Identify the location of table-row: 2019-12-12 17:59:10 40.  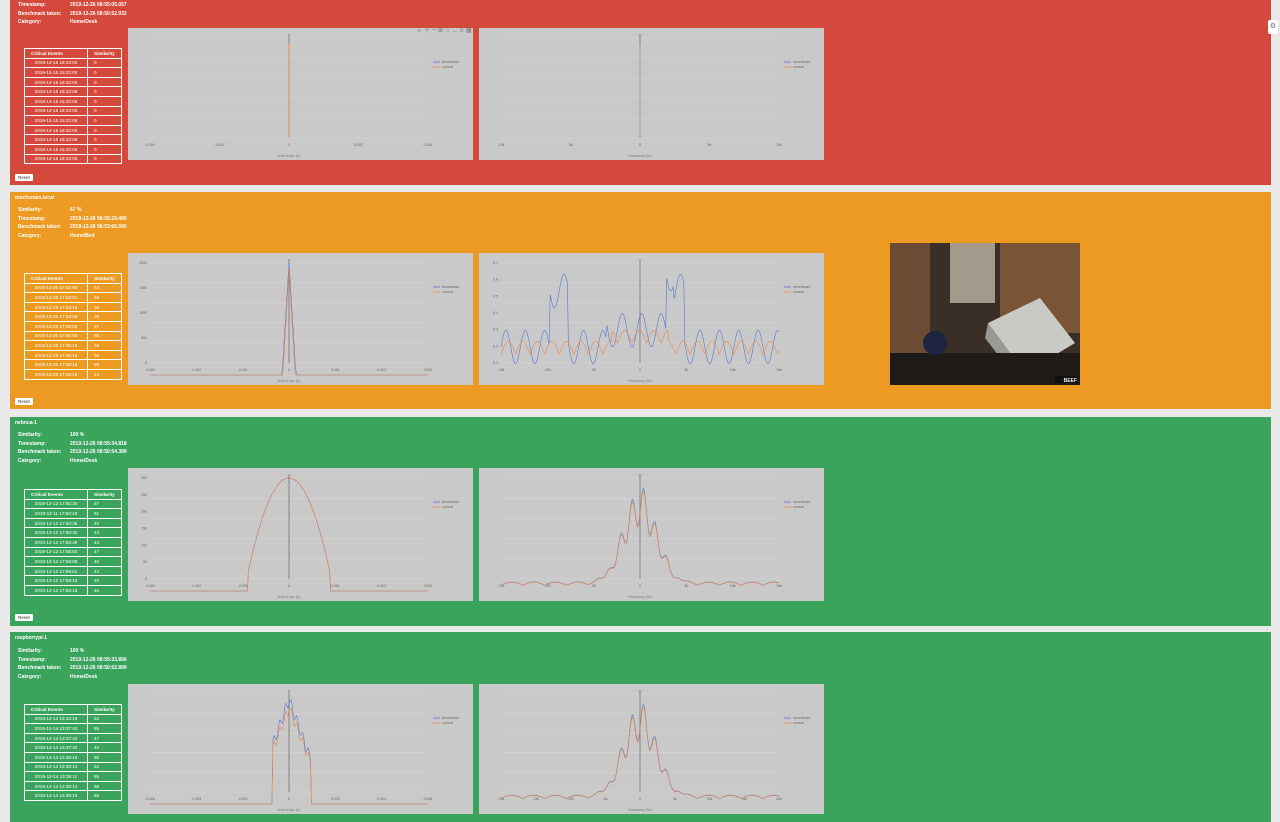
(73, 580).